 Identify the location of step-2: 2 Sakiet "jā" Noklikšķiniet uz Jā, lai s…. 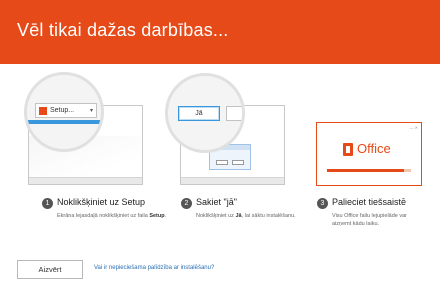
(246, 208).